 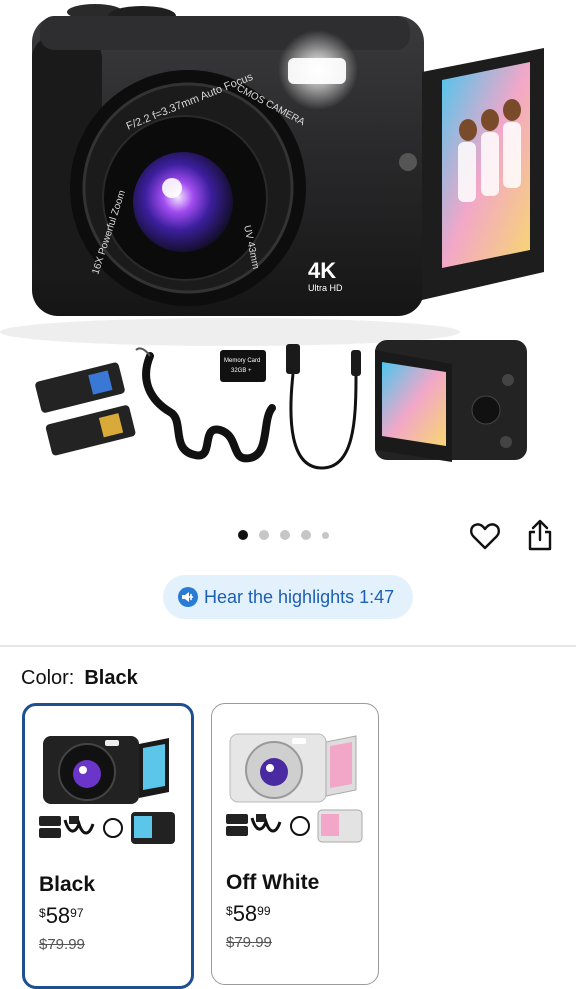 I want to click on hear-highlights-button: Hear the highlights 1:47, so click(x=288, y=597).